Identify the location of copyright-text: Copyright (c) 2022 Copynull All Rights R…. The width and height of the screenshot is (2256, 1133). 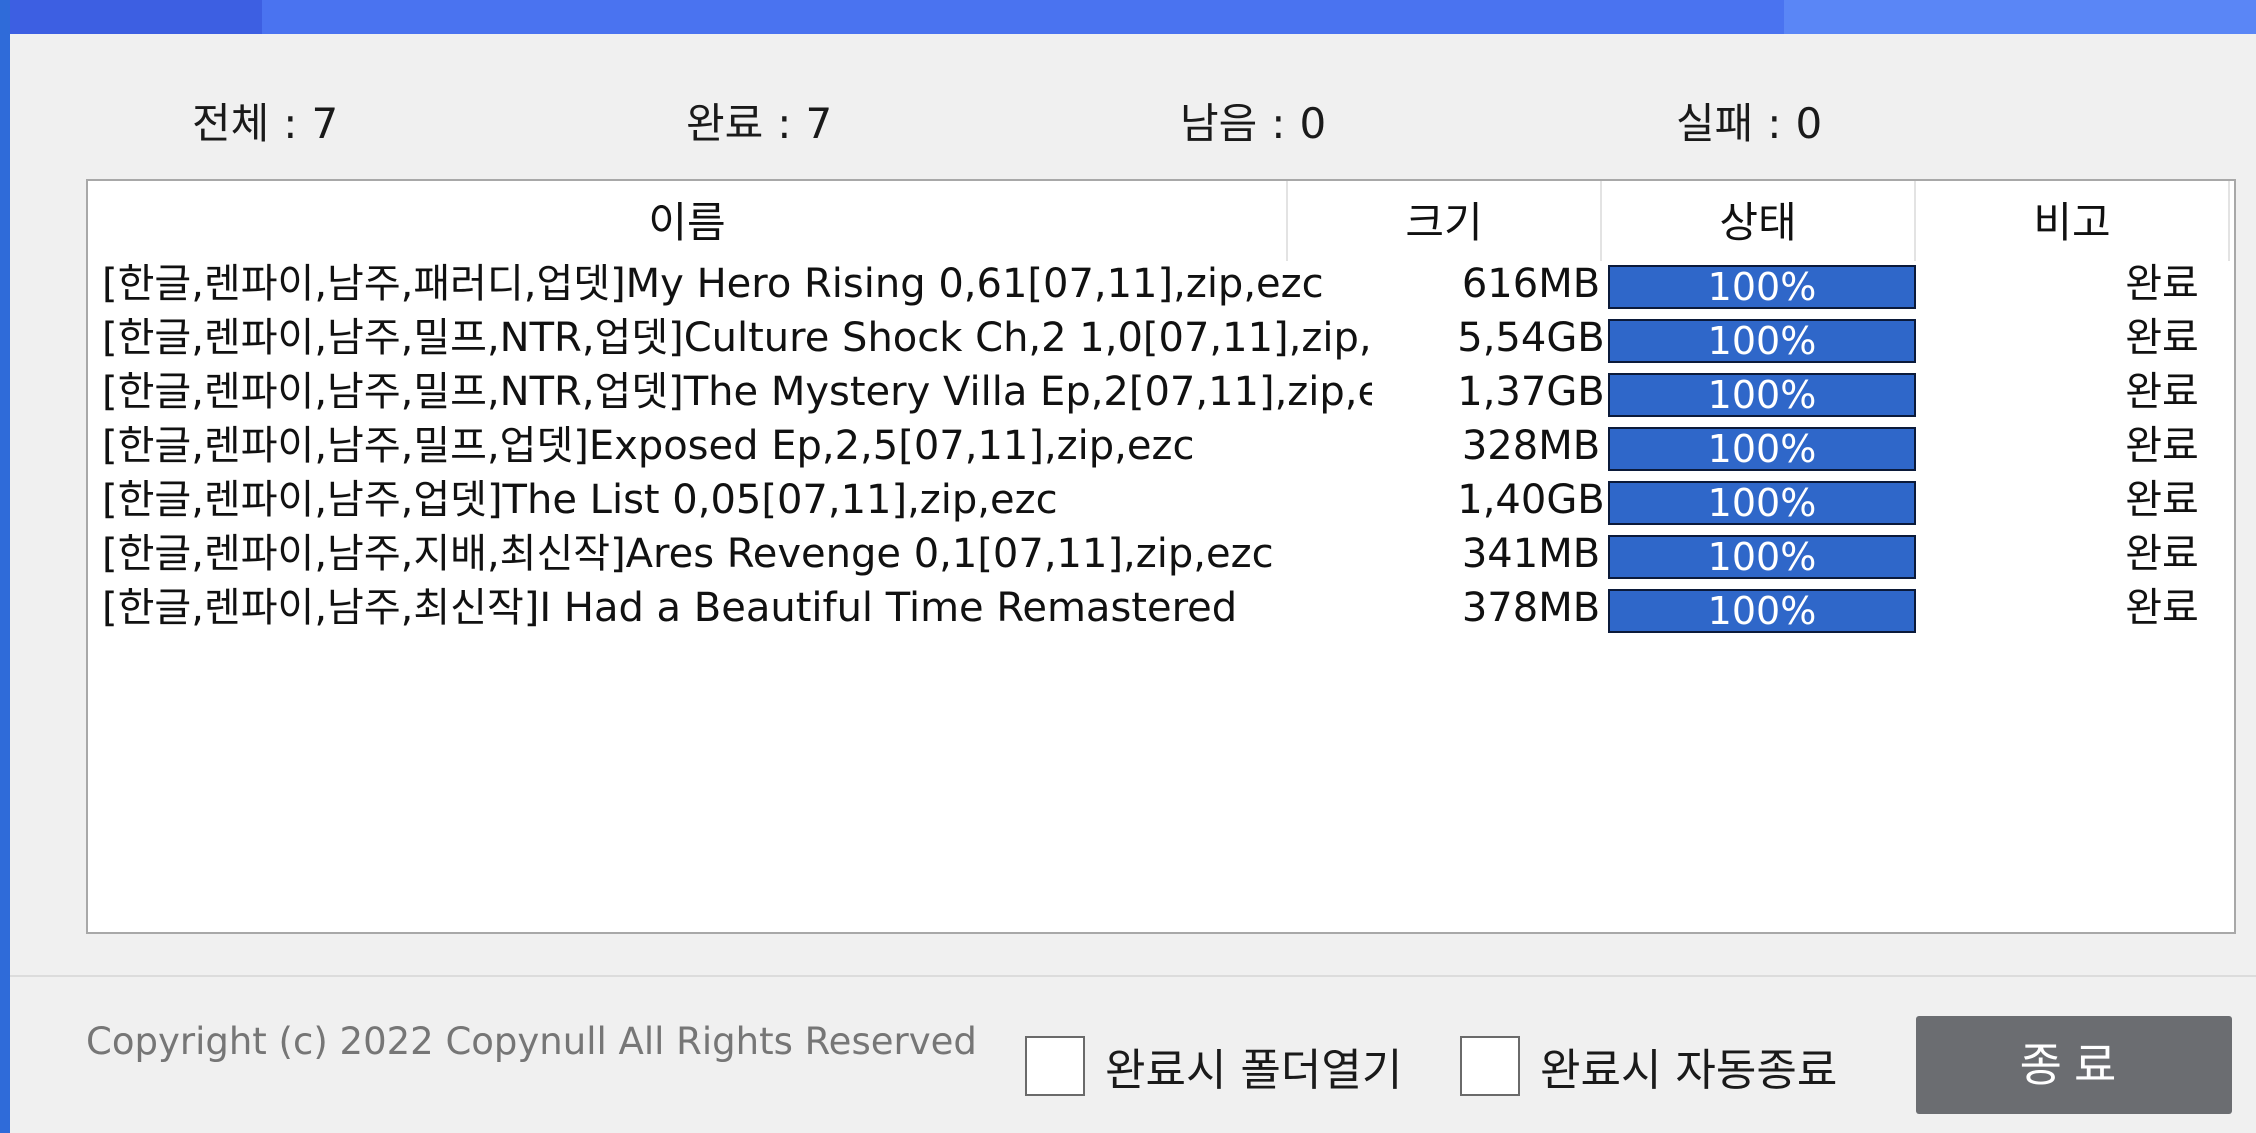
(531, 1041).